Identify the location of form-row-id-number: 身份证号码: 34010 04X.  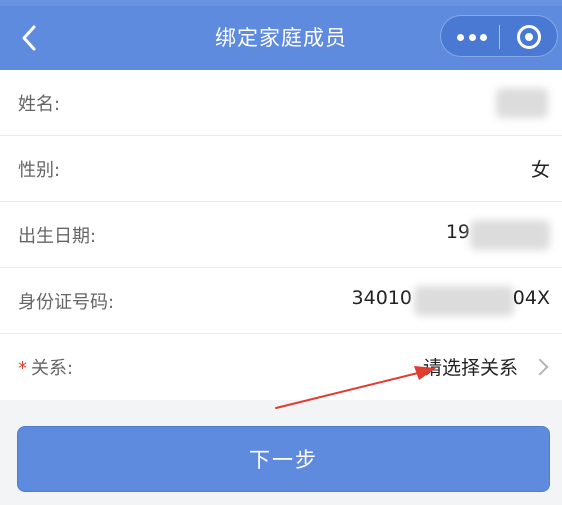
(281, 301).